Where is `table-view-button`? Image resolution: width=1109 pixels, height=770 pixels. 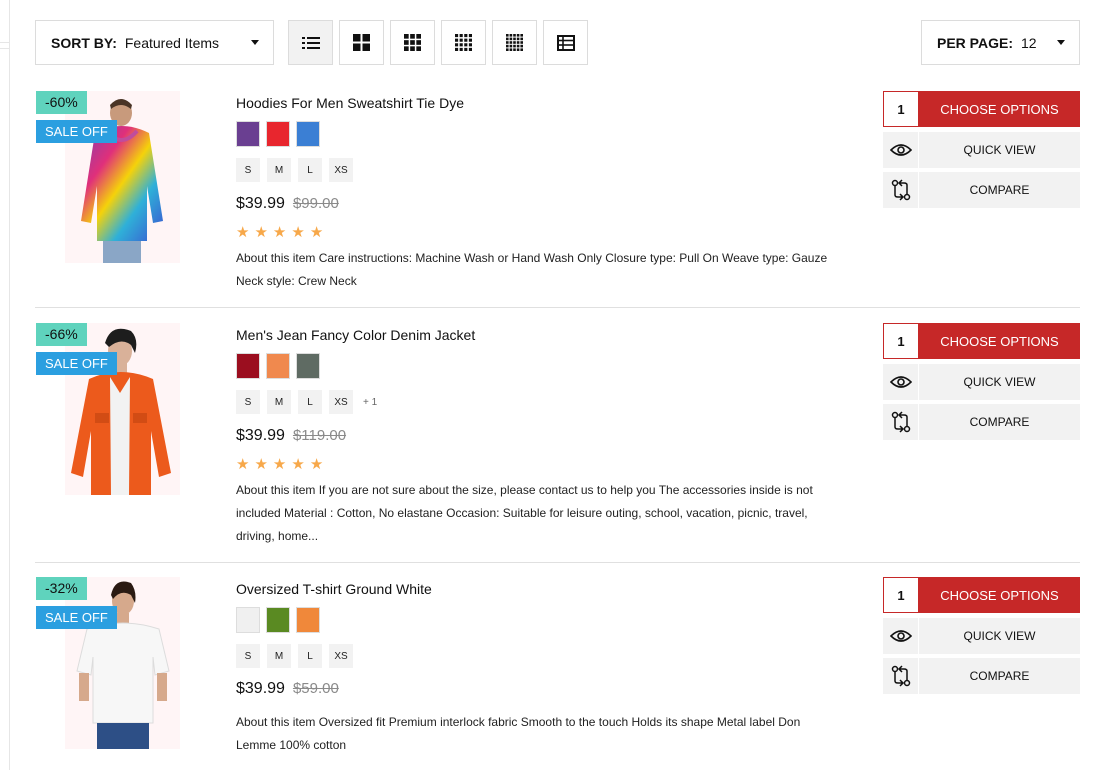 table-view-button is located at coordinates (565, 42).